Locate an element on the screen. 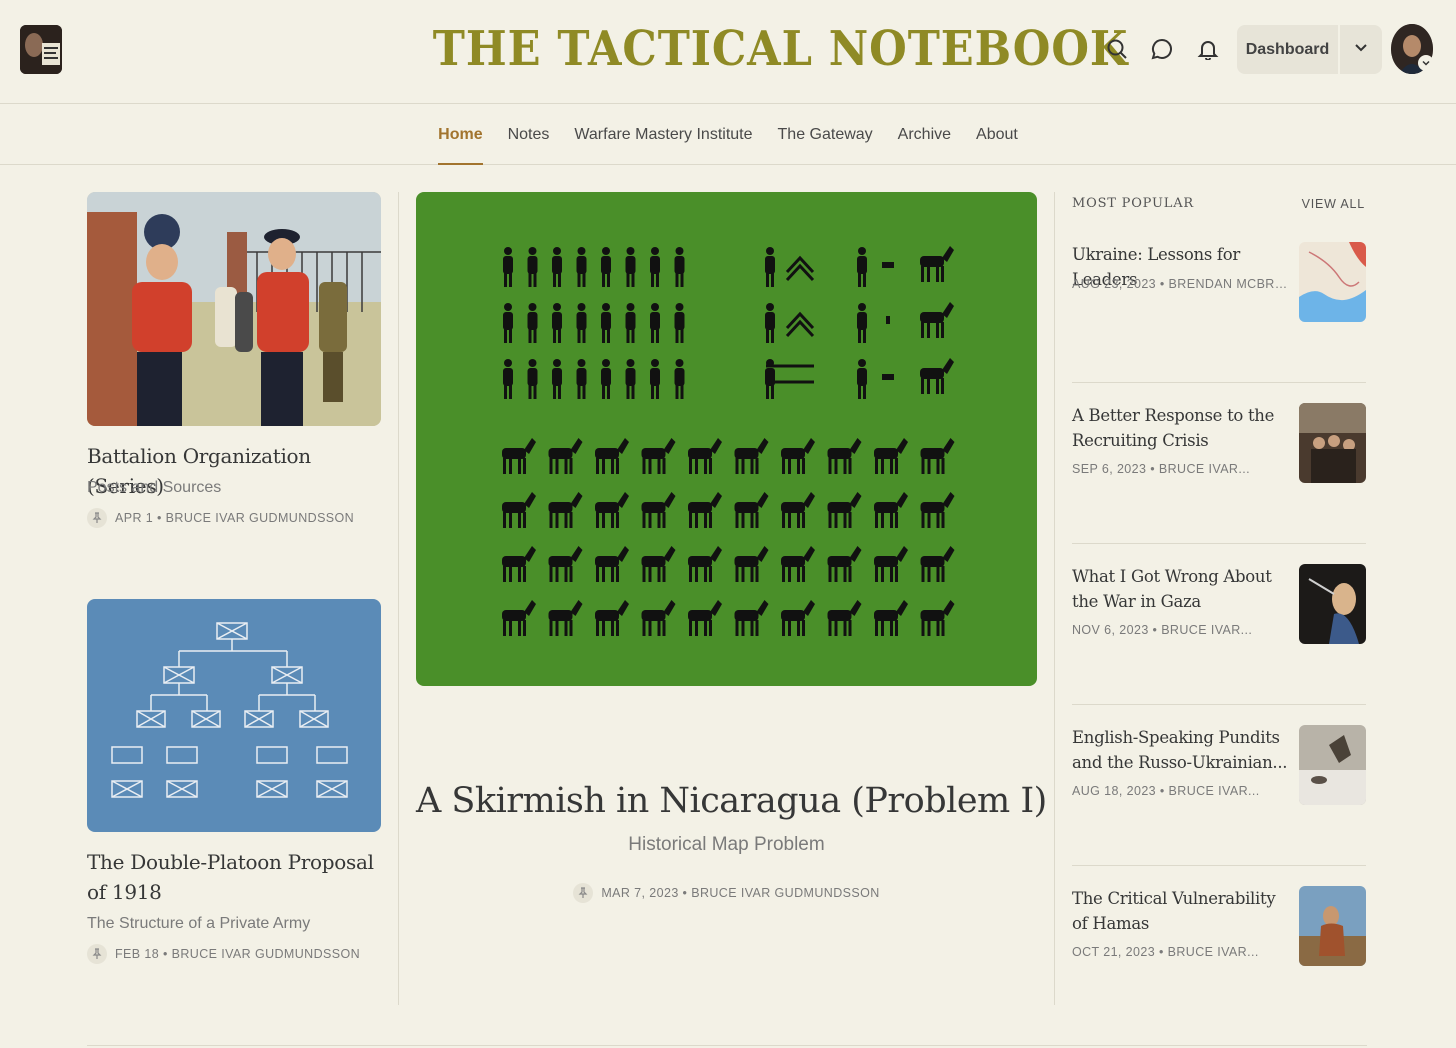 This screenshot has height=1048, width=1456. popular-post-title: What I Got Wrong About the War in Gaza is located at coordinates (1180, 589).